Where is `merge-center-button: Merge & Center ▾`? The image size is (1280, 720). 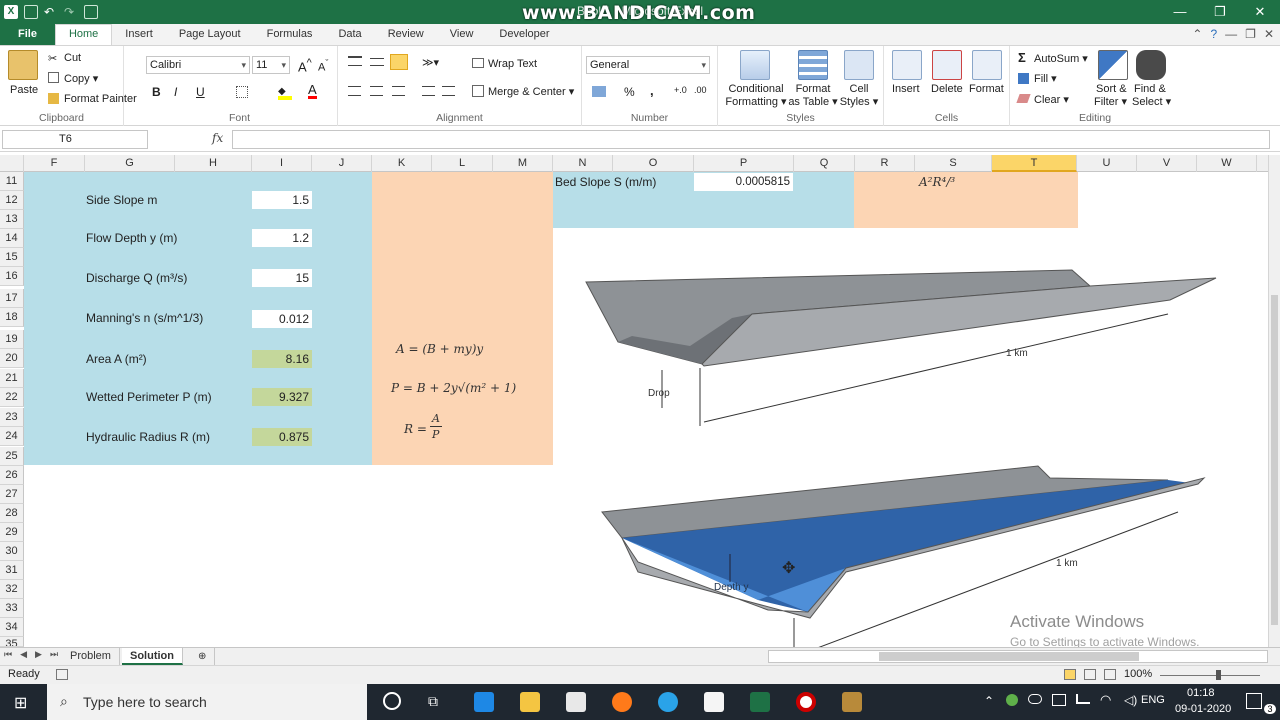
merge-center-button: Merge & Center ▾ is located at coordinates (531, 91).